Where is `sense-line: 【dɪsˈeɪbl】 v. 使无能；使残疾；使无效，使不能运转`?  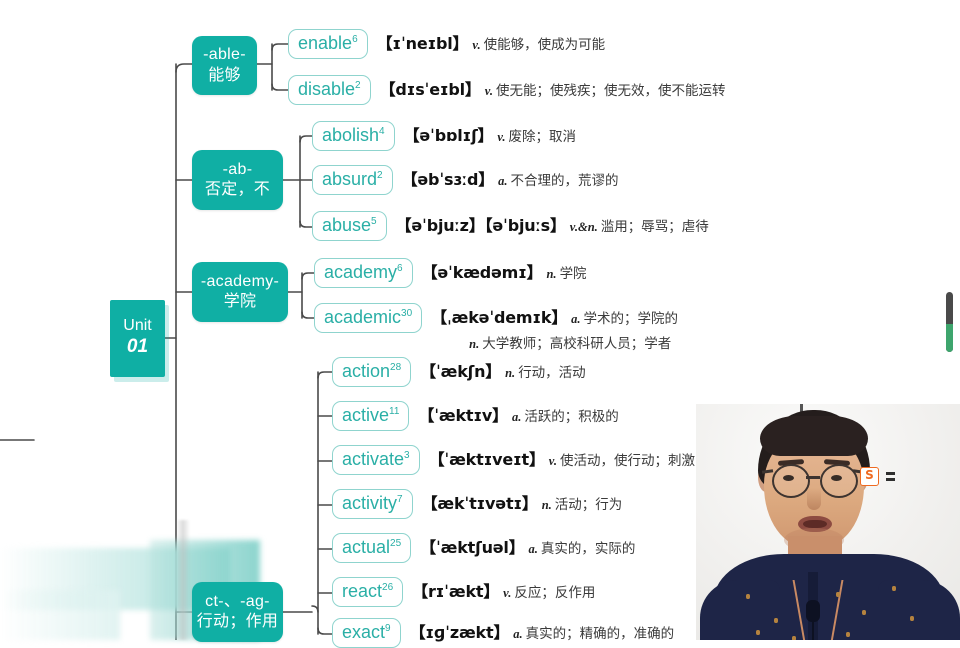
sense-line: 【dɪsˈeɪbl】 v. 使无能；使残疾；使无效，使不能运转 is located at coordinates (553, 91).